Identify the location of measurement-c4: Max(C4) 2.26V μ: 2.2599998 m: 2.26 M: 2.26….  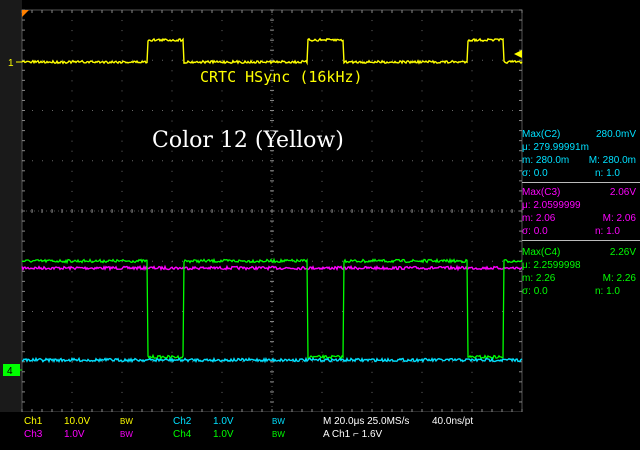
(581, 272).